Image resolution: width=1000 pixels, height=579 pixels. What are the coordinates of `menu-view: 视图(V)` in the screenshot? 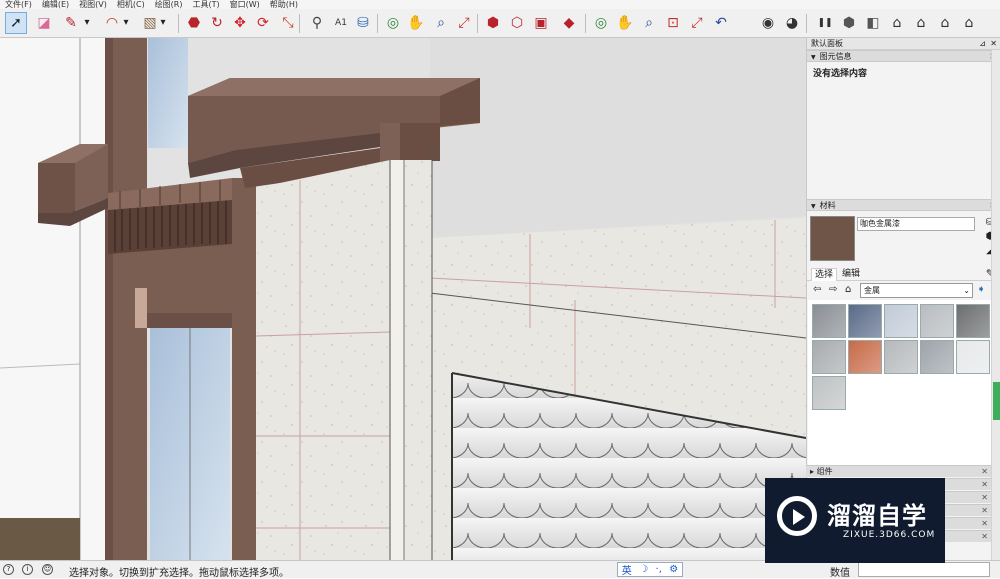 It's located at (93, 5).